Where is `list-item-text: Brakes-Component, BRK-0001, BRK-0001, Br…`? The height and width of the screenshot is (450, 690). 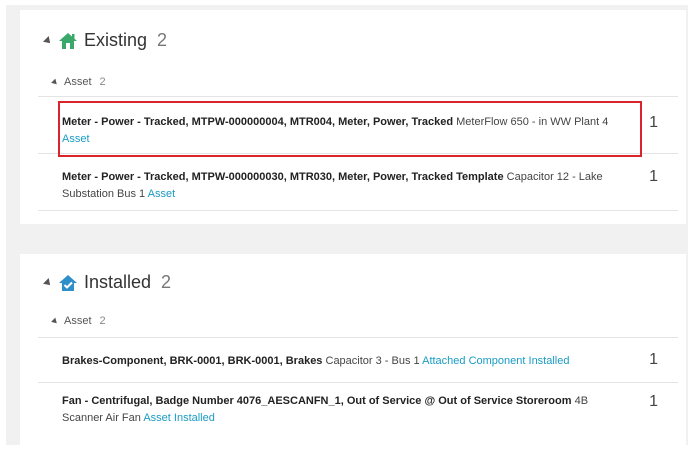
list-item-text: Brakes-Component, BRK-0001, BRK-0001, Br… is located at coordinates (342, 361).